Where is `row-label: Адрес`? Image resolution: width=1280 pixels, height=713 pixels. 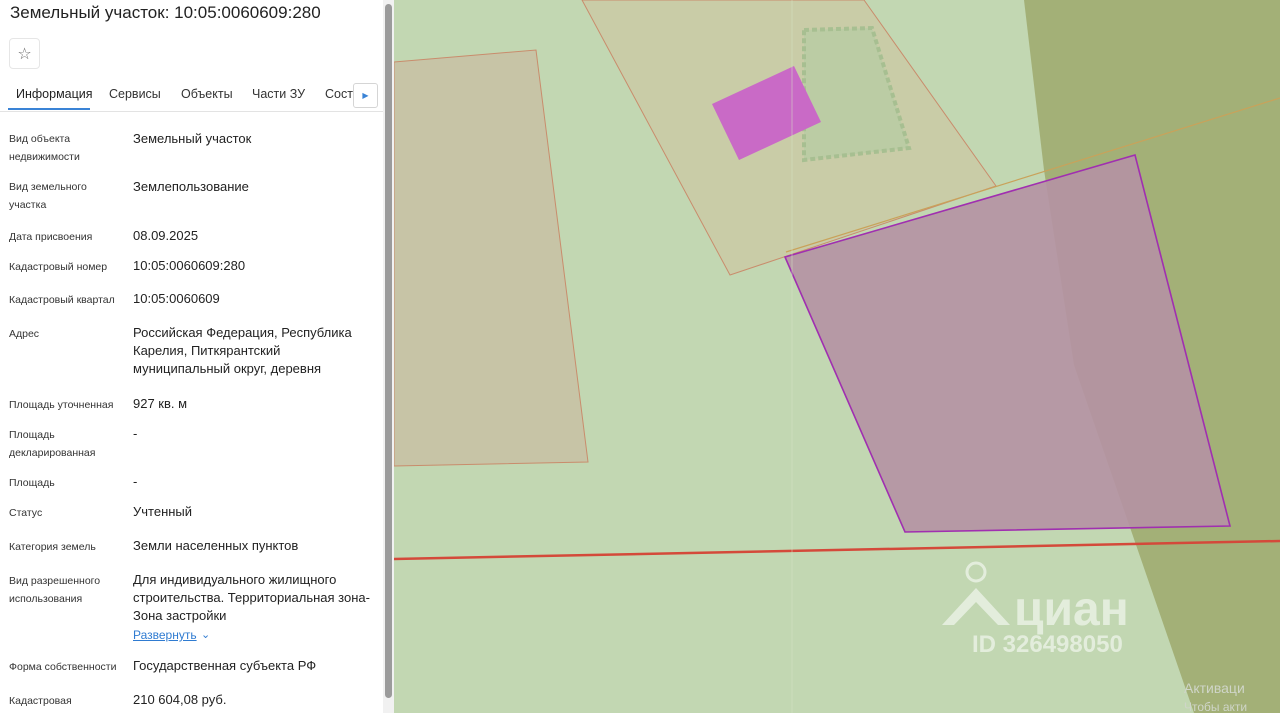
row-label: Адрес is located at coordinates (24, 334).